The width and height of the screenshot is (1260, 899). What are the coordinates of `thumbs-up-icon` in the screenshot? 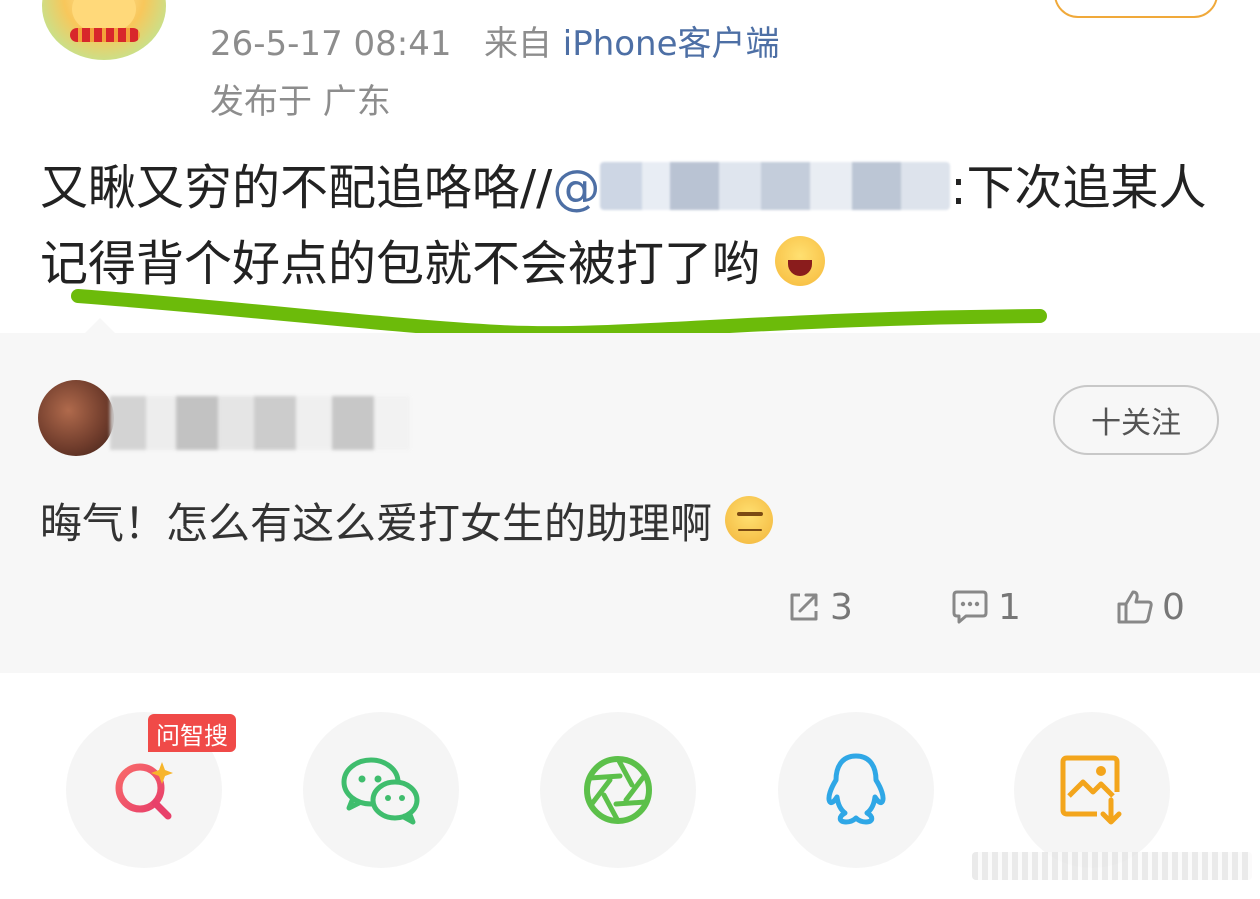 It's located at (1135, 607).